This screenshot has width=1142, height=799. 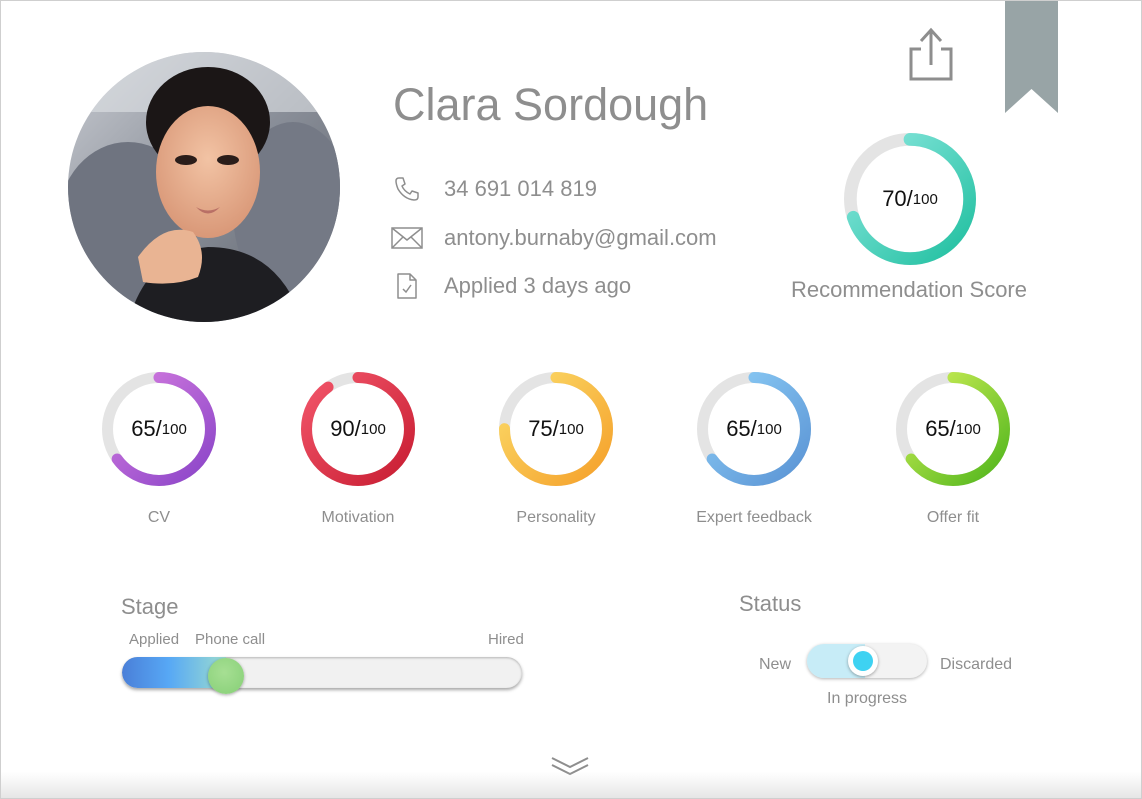 I want to click on metric-motivation-label: Motivation, so click(x=358, y=517).